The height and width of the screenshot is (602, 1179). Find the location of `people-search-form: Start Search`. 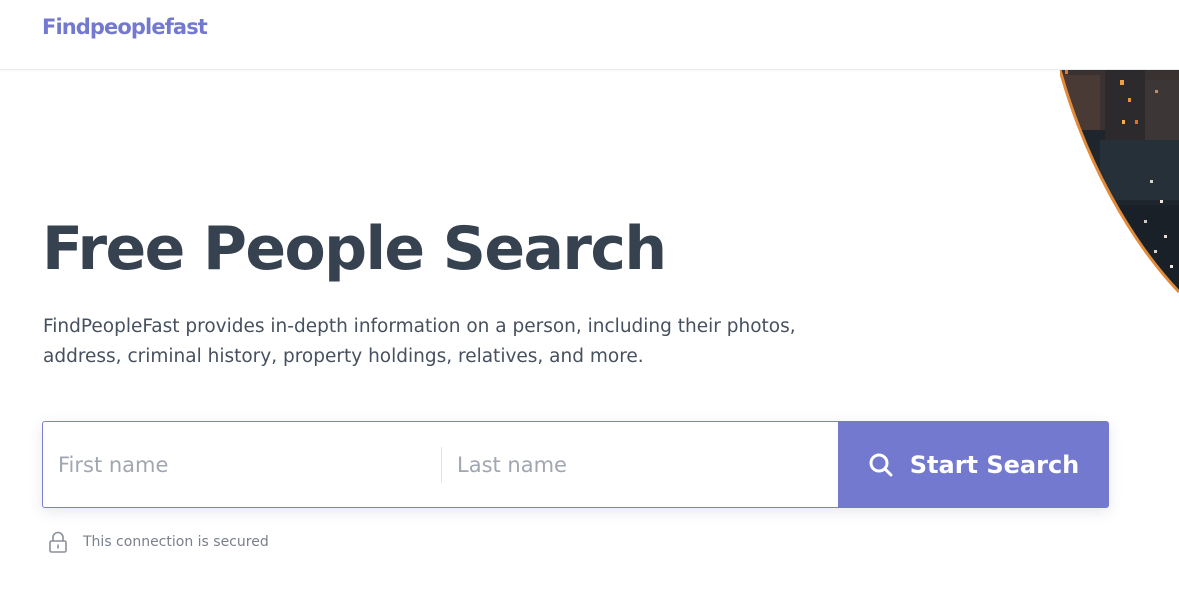

people-search-form: Start Search is located at coordinates (575, 464).